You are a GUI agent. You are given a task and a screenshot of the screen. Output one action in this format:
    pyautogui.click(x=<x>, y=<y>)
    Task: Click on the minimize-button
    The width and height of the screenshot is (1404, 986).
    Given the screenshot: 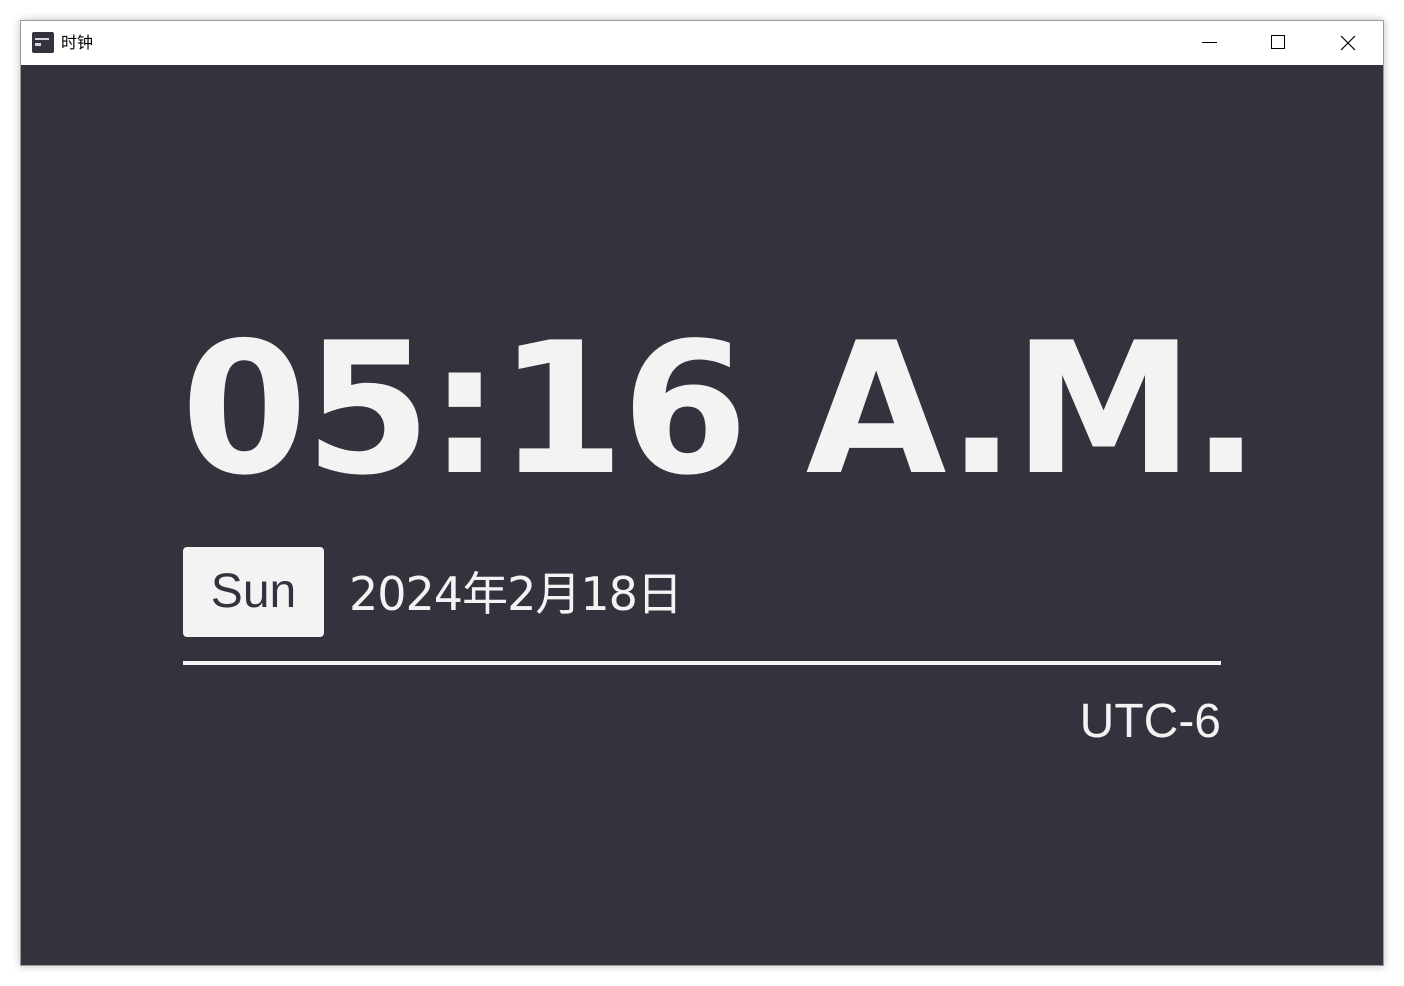 What is the action you would take?
    pyautogui.click(x=1208, y=43)
    